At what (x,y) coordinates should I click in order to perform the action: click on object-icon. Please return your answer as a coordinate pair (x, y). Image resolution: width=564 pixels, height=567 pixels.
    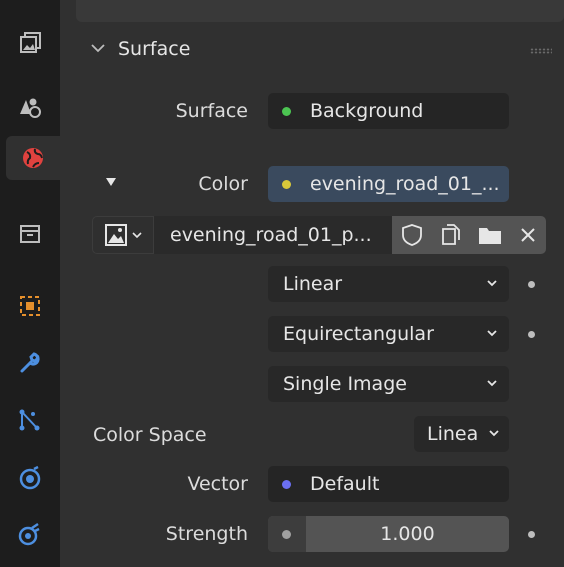
    Looking at the image, I should click on (30, 306).